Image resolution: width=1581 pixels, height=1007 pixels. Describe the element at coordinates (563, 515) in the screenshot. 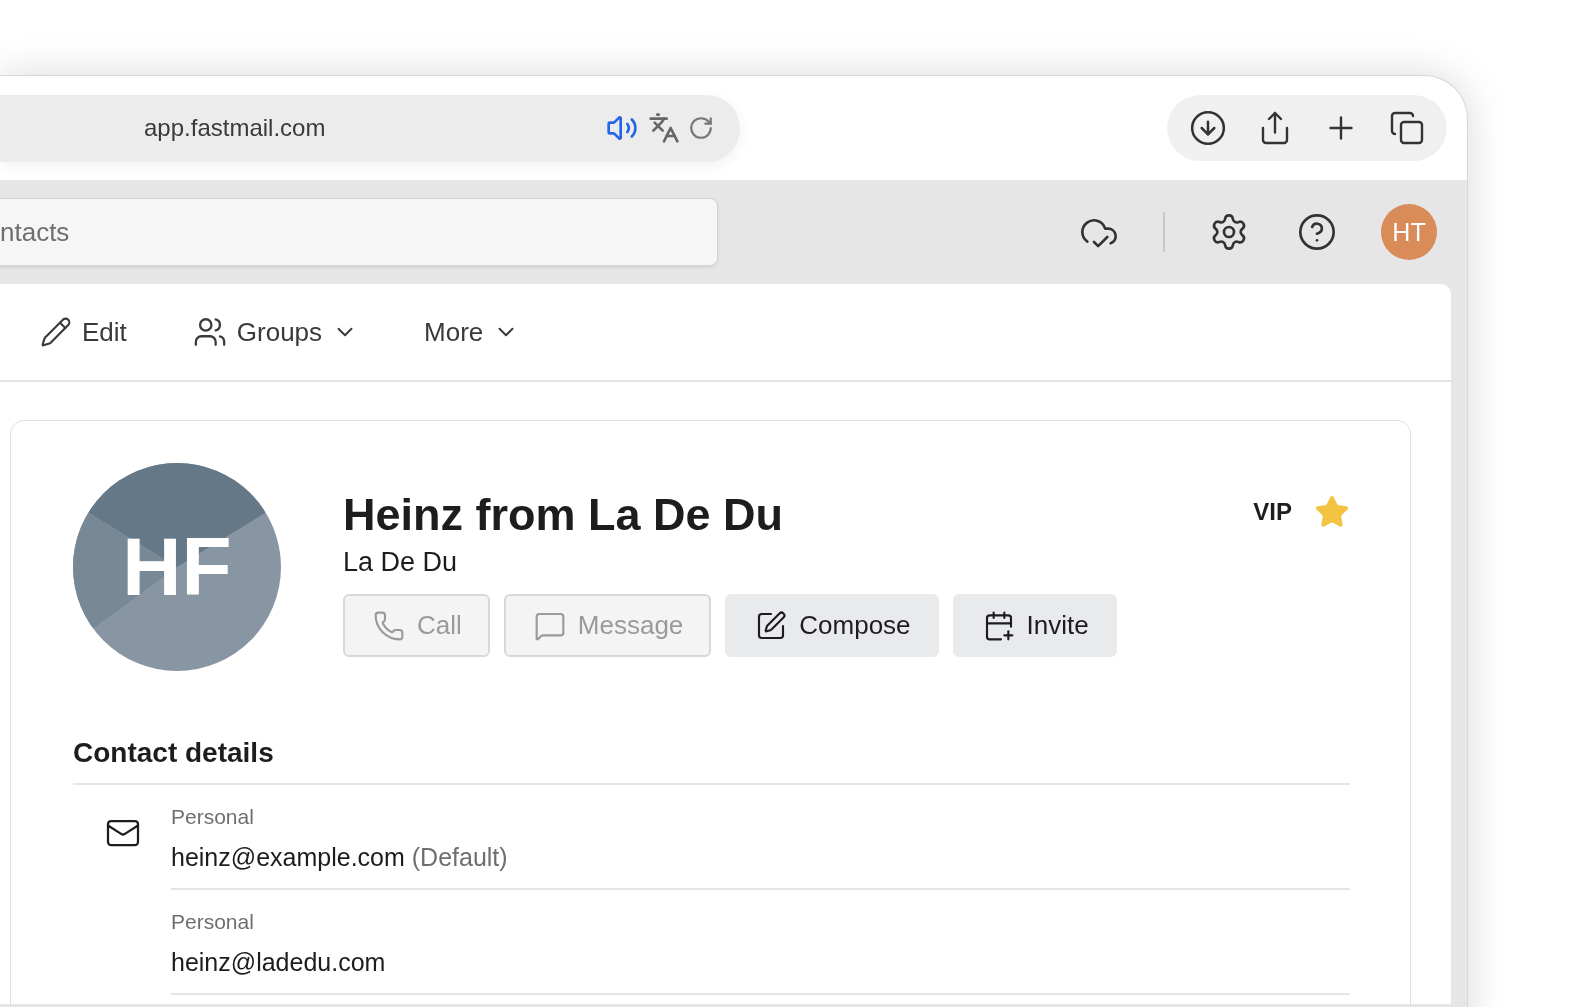

I see `contact-name: Heinz from La De Du` at that location.